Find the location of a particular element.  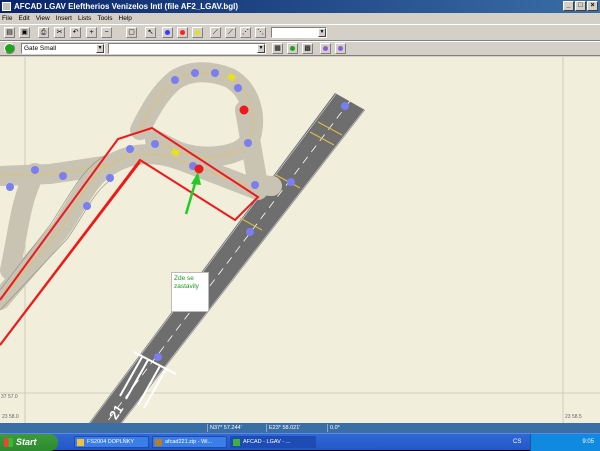

node-toggle-icon is located at coordinates (292, 48).